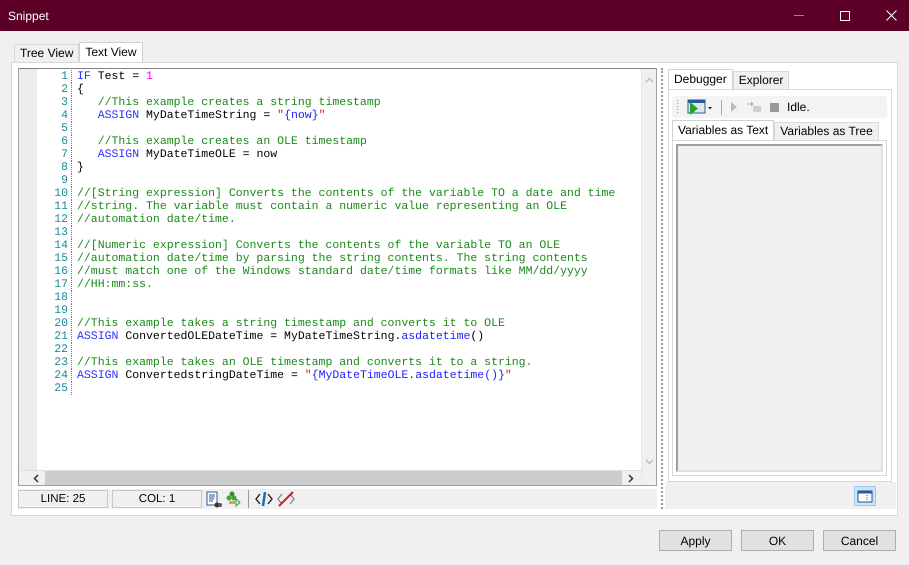 The image size is (909, 565). I want to click on view-tab: Text View, so click(110, 52).